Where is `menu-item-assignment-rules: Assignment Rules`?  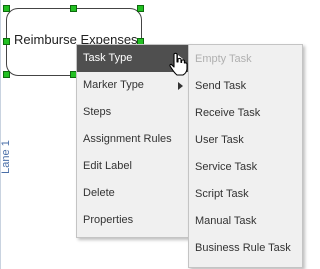 menu-item-assignment-rules: Assignment Rules is located at coordinates (133, 139).